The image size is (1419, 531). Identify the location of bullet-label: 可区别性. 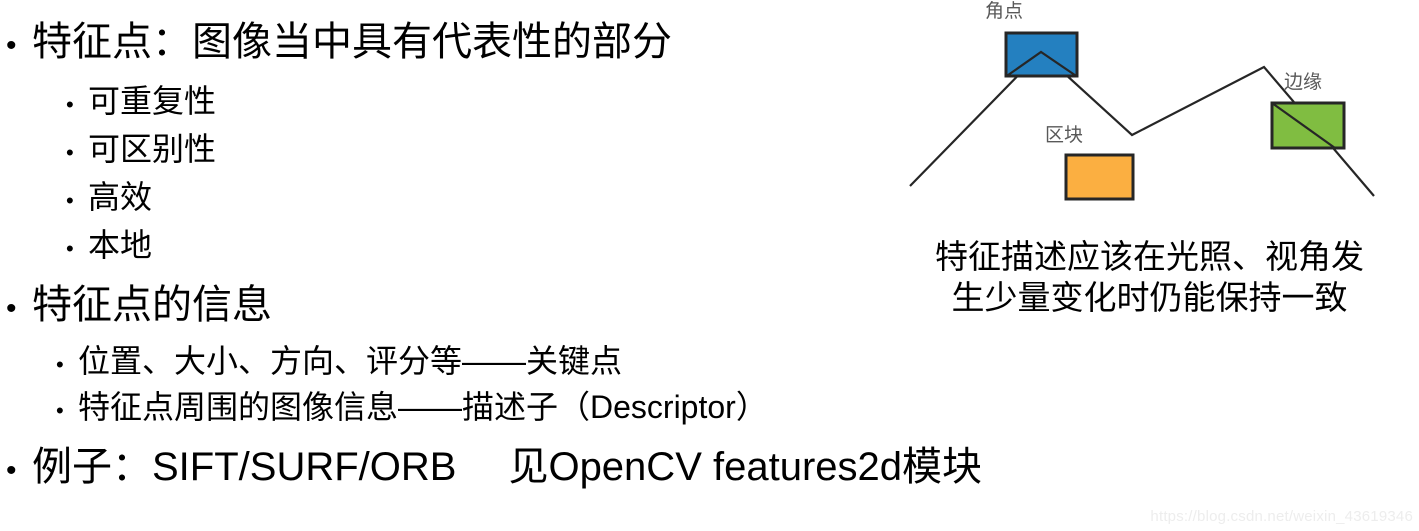
(152, 149).